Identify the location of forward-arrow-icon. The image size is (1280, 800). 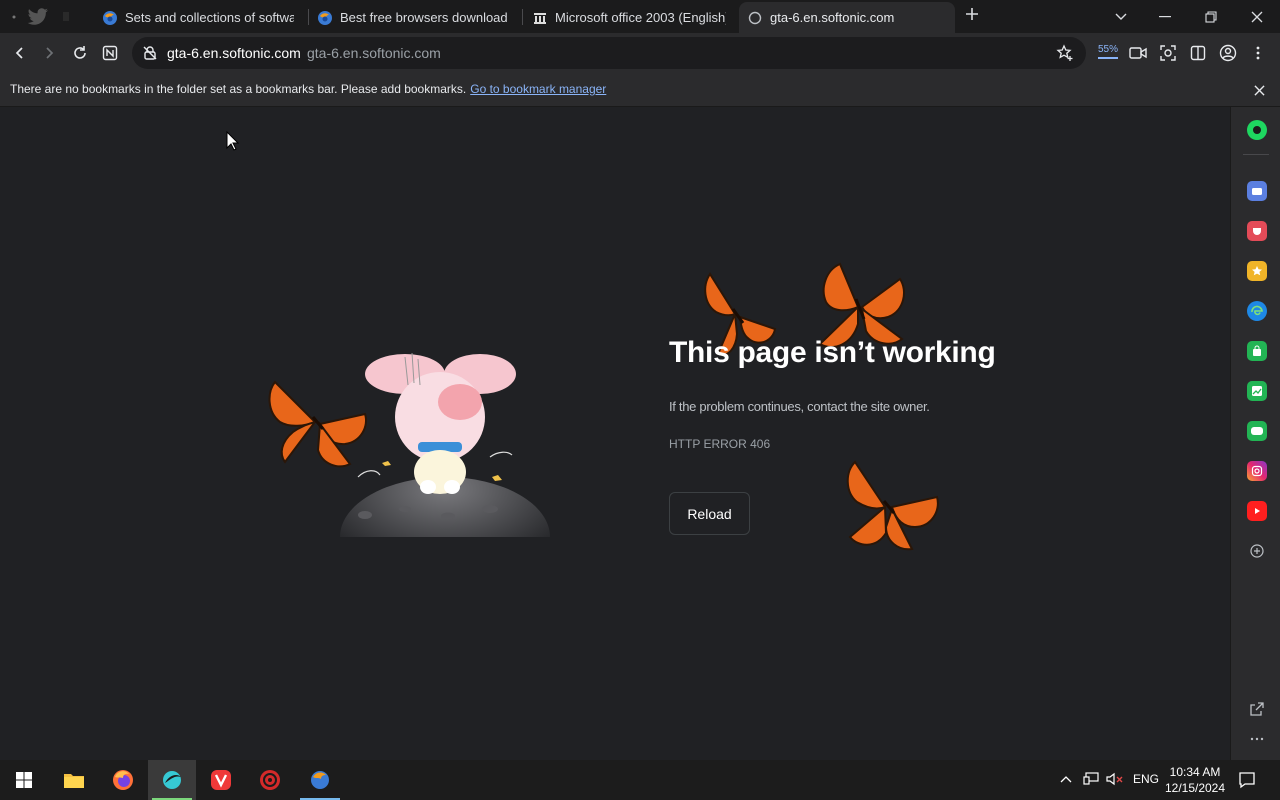
(50, 53).